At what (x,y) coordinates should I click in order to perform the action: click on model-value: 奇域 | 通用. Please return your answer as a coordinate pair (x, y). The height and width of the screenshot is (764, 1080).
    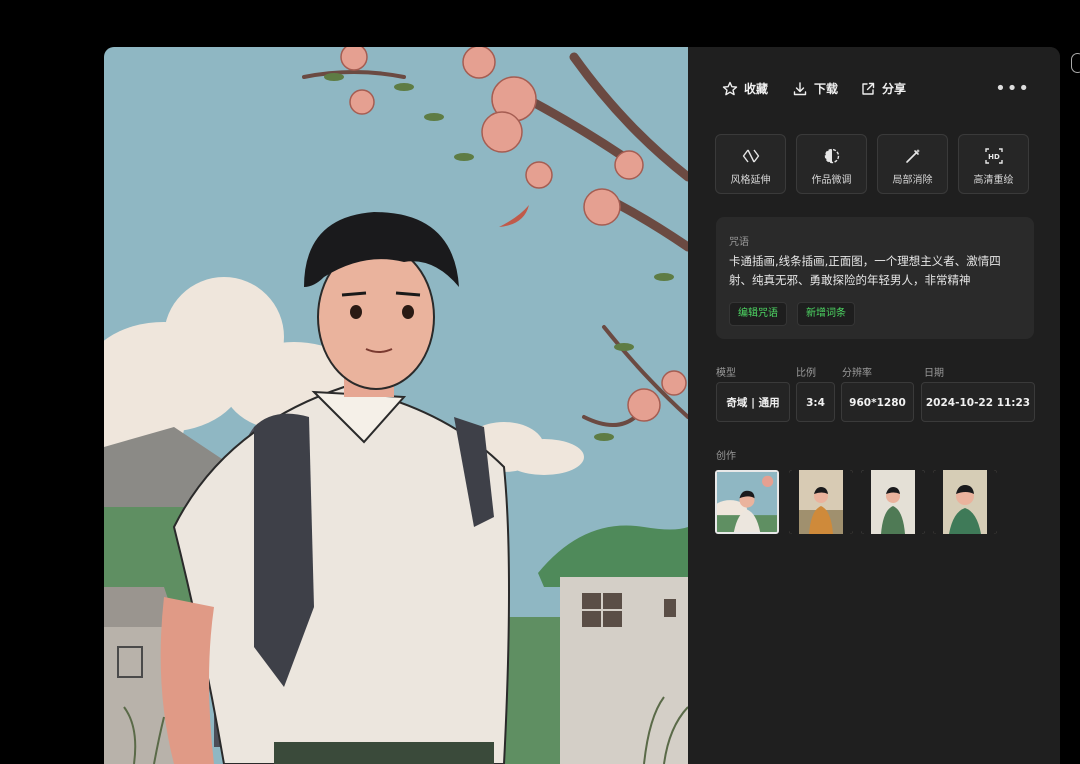
    Looking at the image, I should click on (753, 402).